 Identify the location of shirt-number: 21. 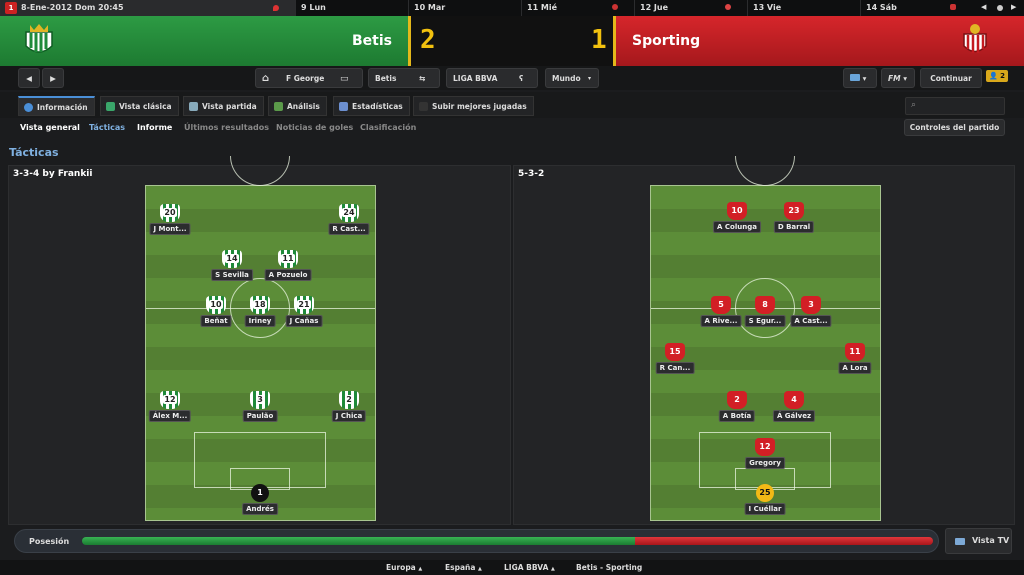
(304, 304).